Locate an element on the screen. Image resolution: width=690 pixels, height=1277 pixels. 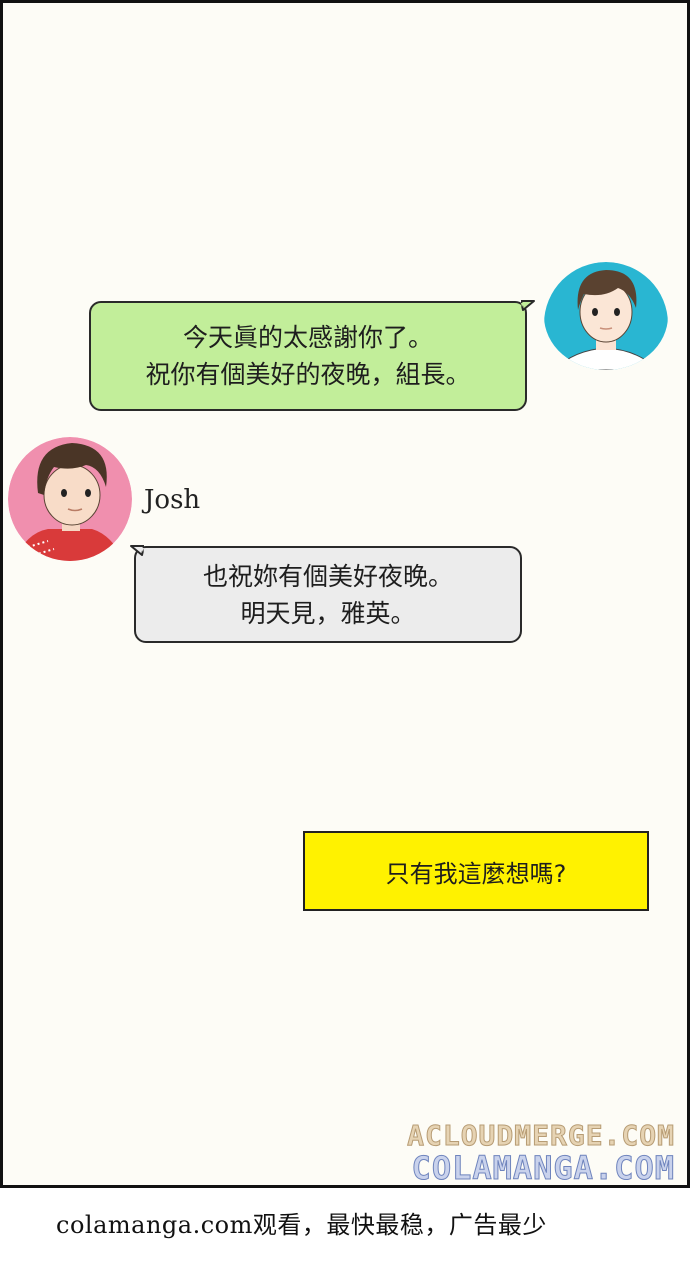
narration-box: 只有我這麼想嗎? is located at coordinates (476, 871).